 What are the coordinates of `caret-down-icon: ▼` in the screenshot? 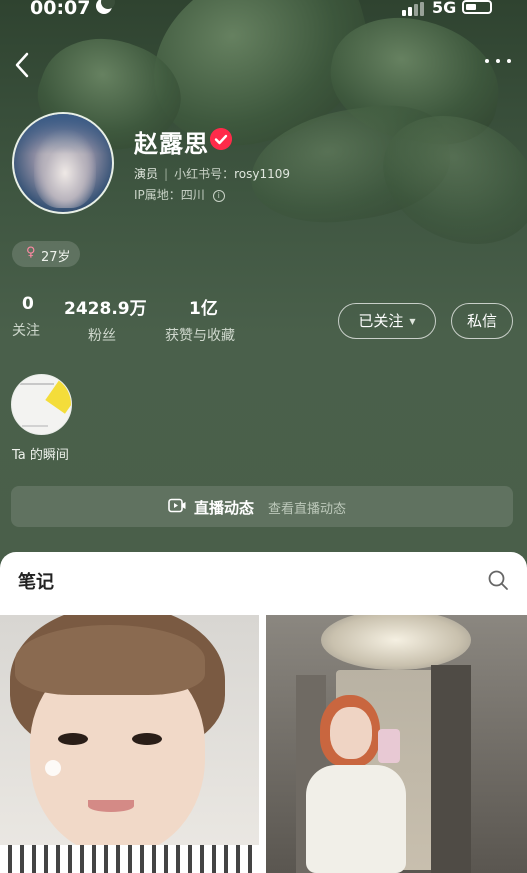 It's located at (412, 321).